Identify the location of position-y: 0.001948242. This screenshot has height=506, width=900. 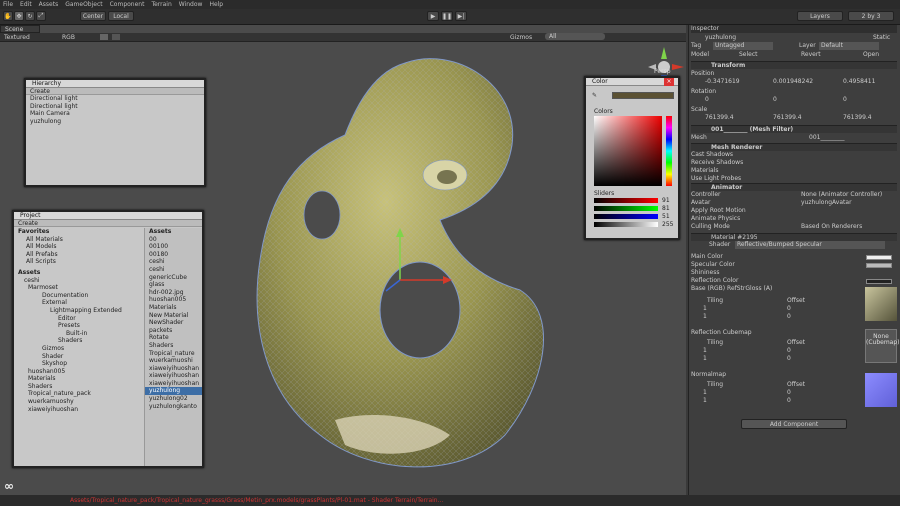
(793, 82).